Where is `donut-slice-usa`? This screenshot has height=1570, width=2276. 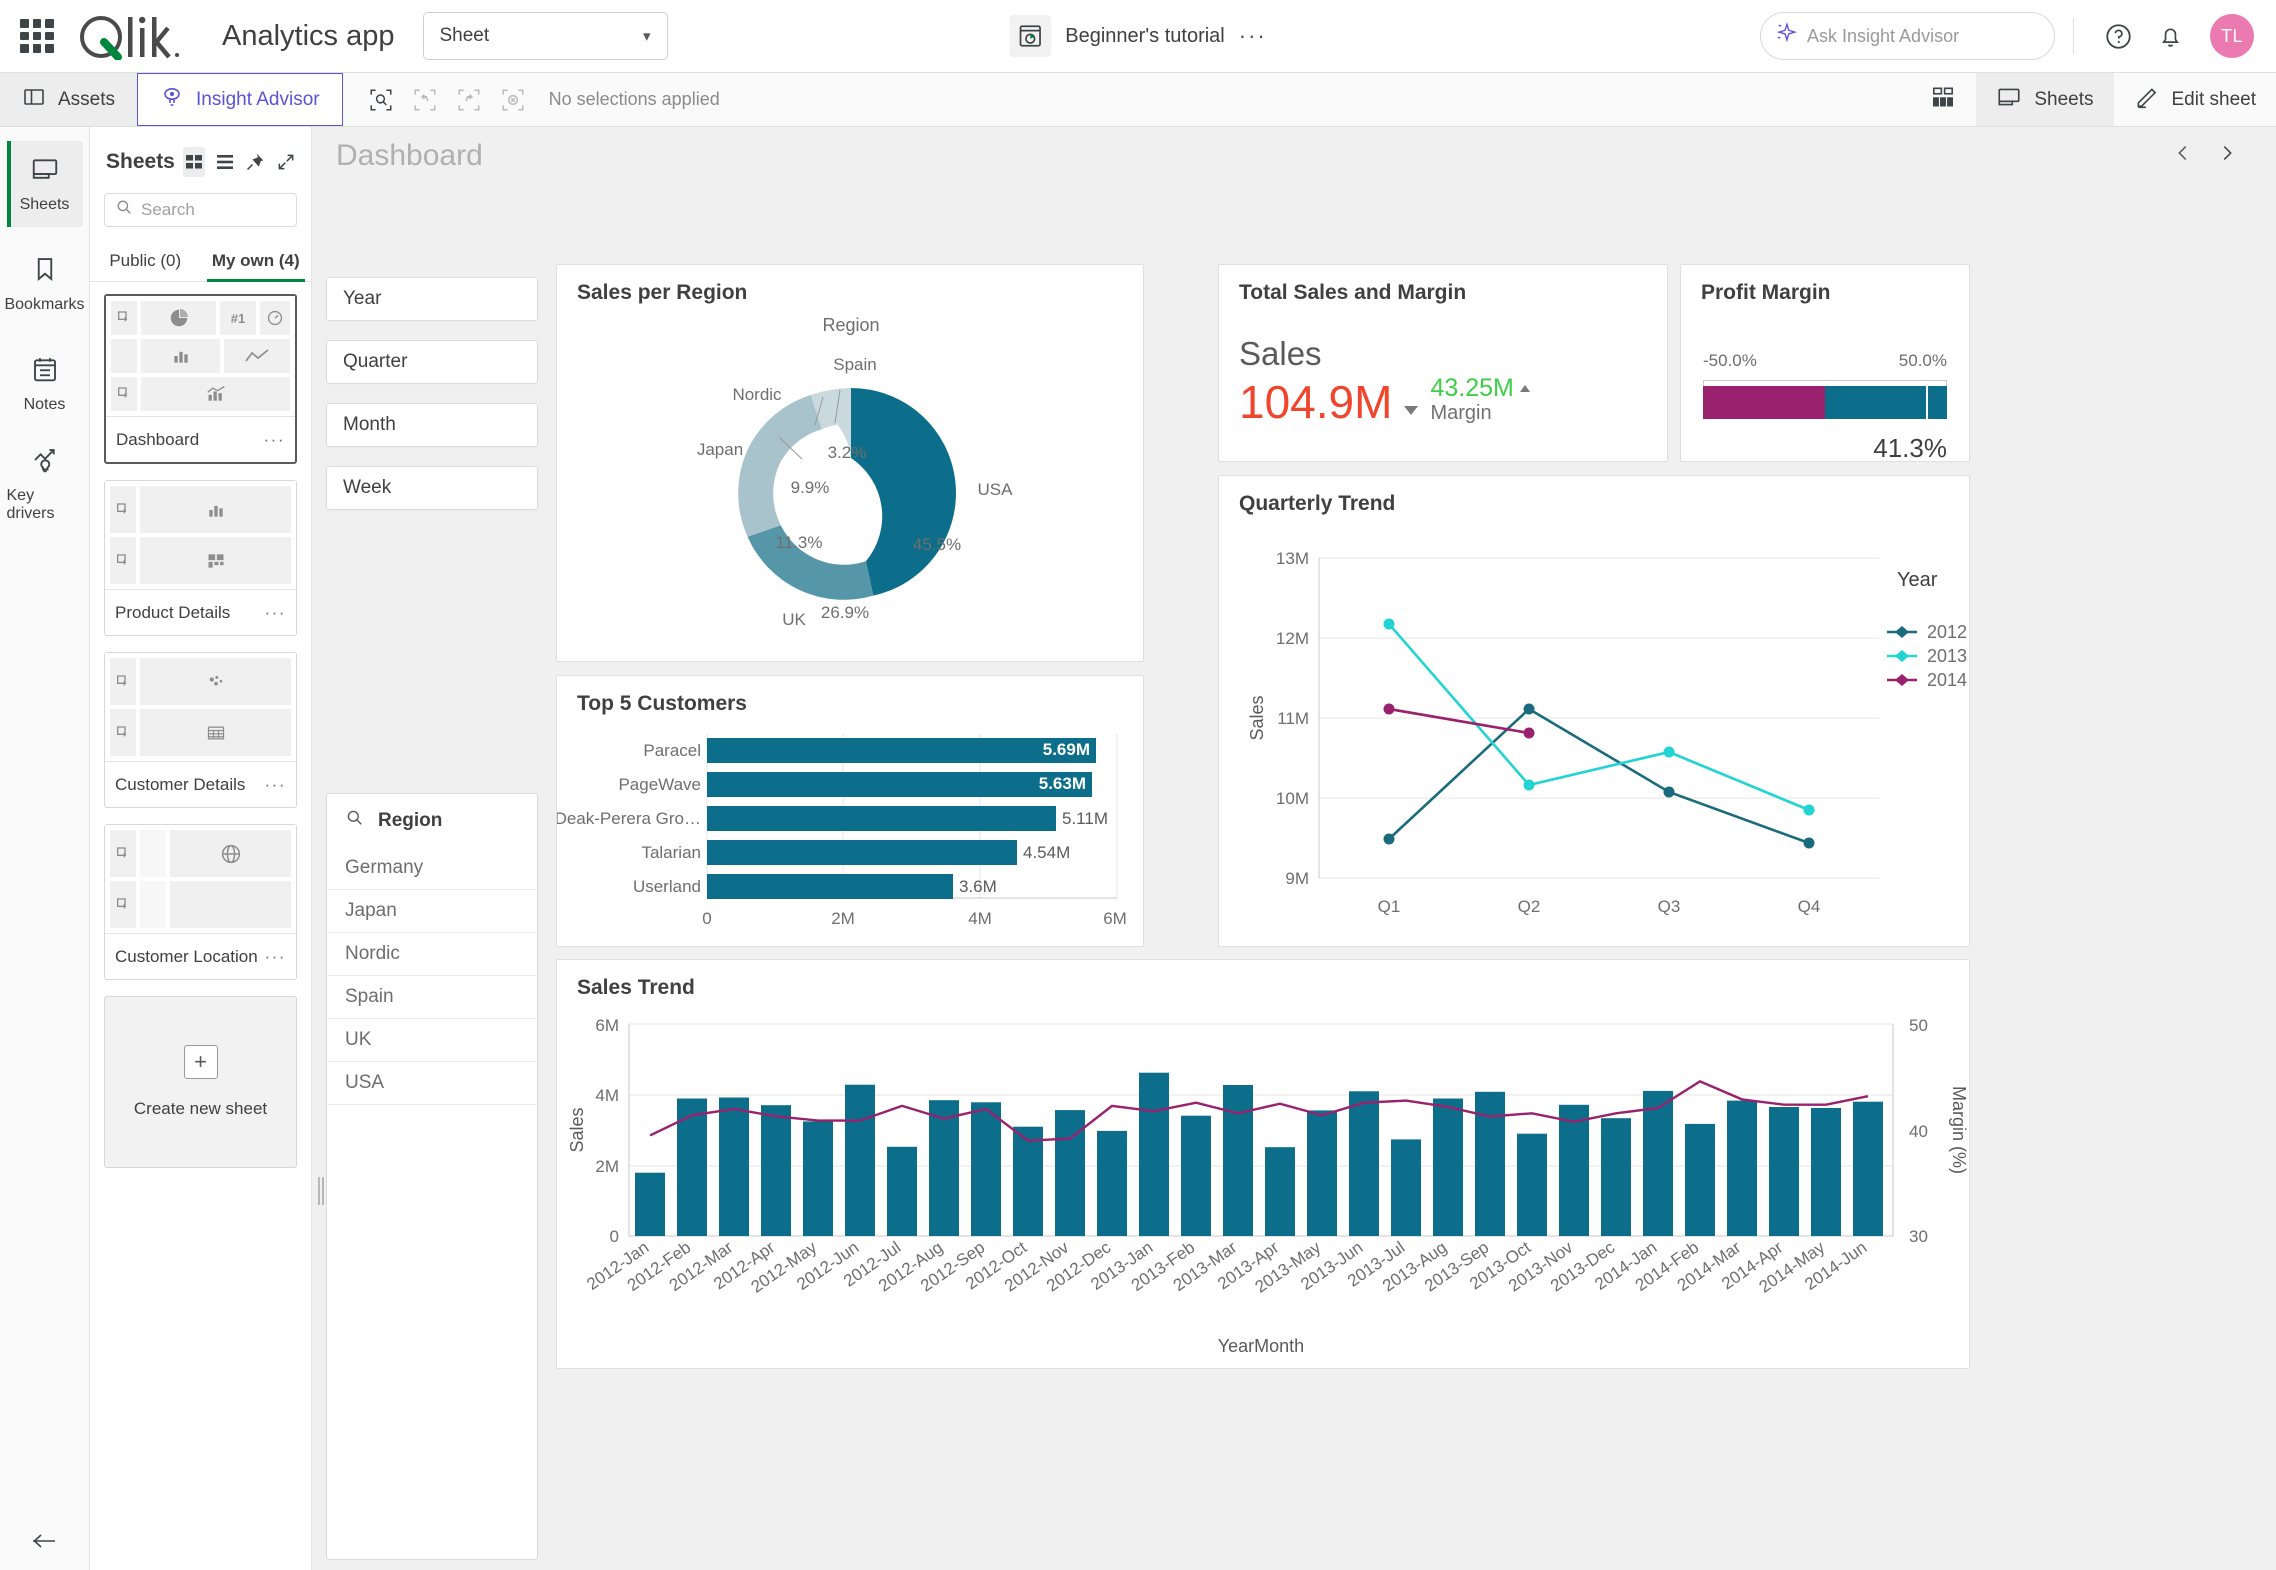 donut-slice-usa is located at coordinates (903, 492).